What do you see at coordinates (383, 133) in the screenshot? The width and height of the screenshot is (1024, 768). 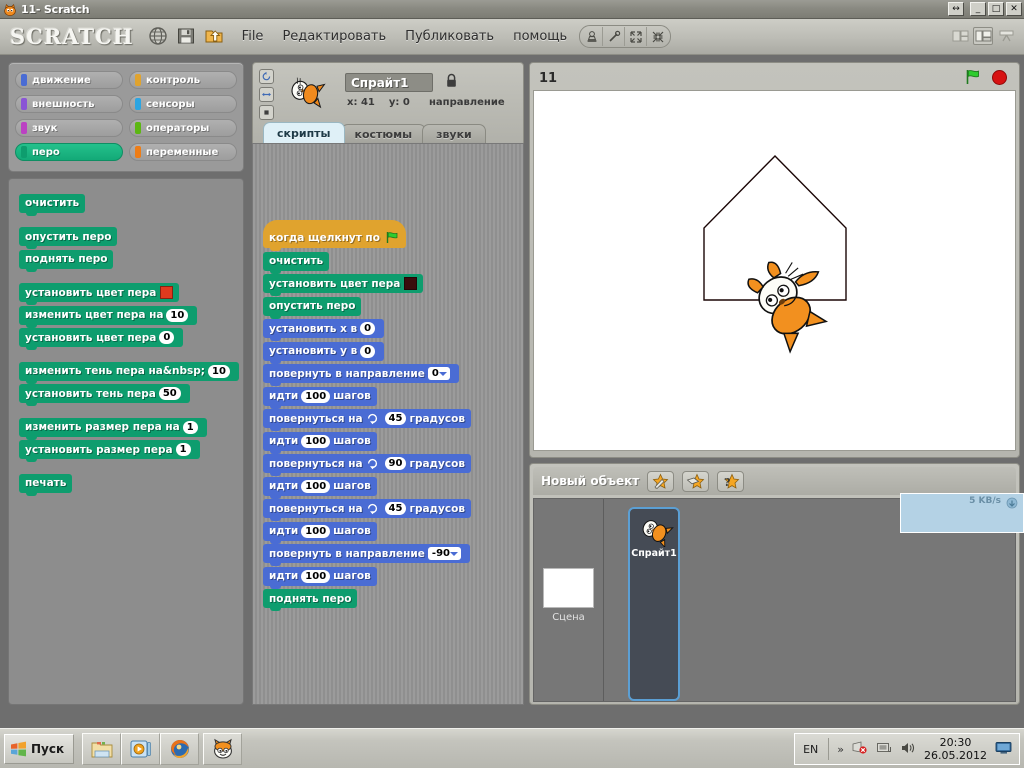 I see `tab-costumes: костюмы` at bounding box center [383, 133].